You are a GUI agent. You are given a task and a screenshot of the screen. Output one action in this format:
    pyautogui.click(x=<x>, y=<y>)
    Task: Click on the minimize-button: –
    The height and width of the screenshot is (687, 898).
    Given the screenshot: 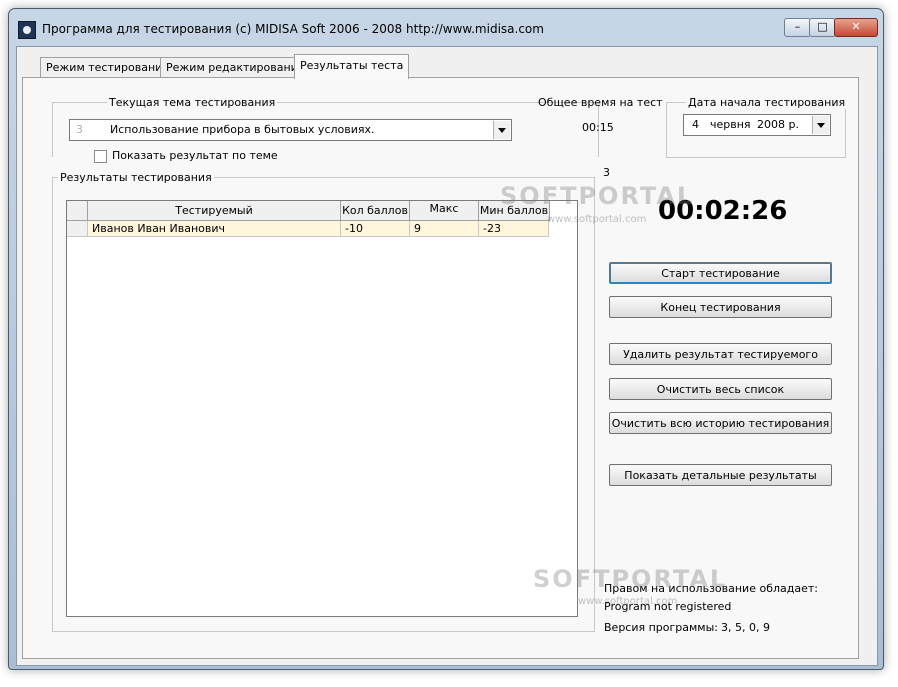 What is the action you would take?
    pyautogui.click(x=797, y=27)
    